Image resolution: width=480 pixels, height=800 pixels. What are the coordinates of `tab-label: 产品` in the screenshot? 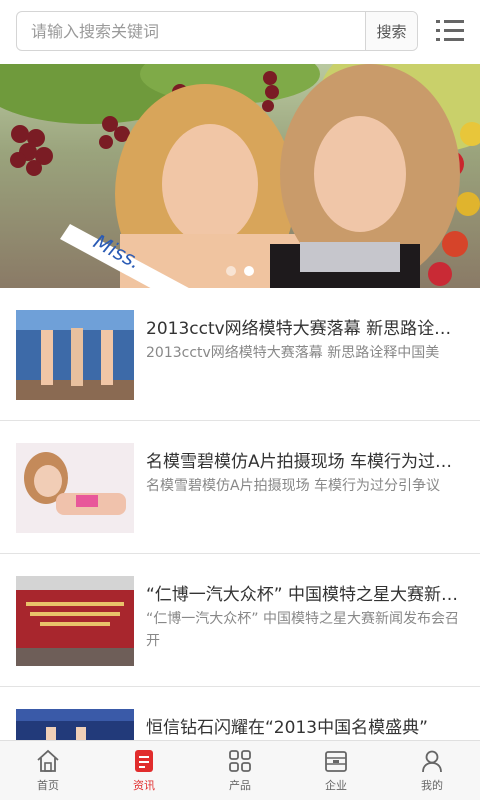 It's located at (240, 785).